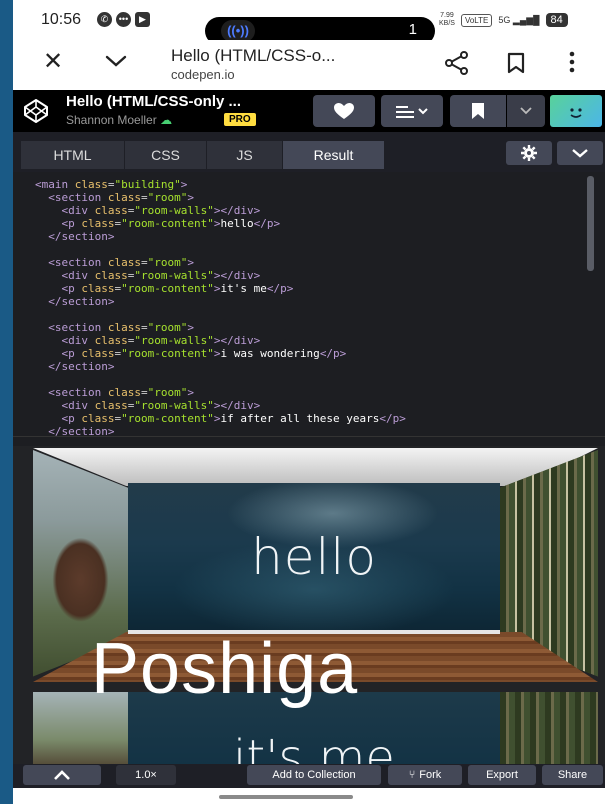 The height and width of the screenshot is (804, 605). What do you see at coordinates (309, 441) in the screenshot?
I see `pane-resize-handle` at bounding box center [309, 441].